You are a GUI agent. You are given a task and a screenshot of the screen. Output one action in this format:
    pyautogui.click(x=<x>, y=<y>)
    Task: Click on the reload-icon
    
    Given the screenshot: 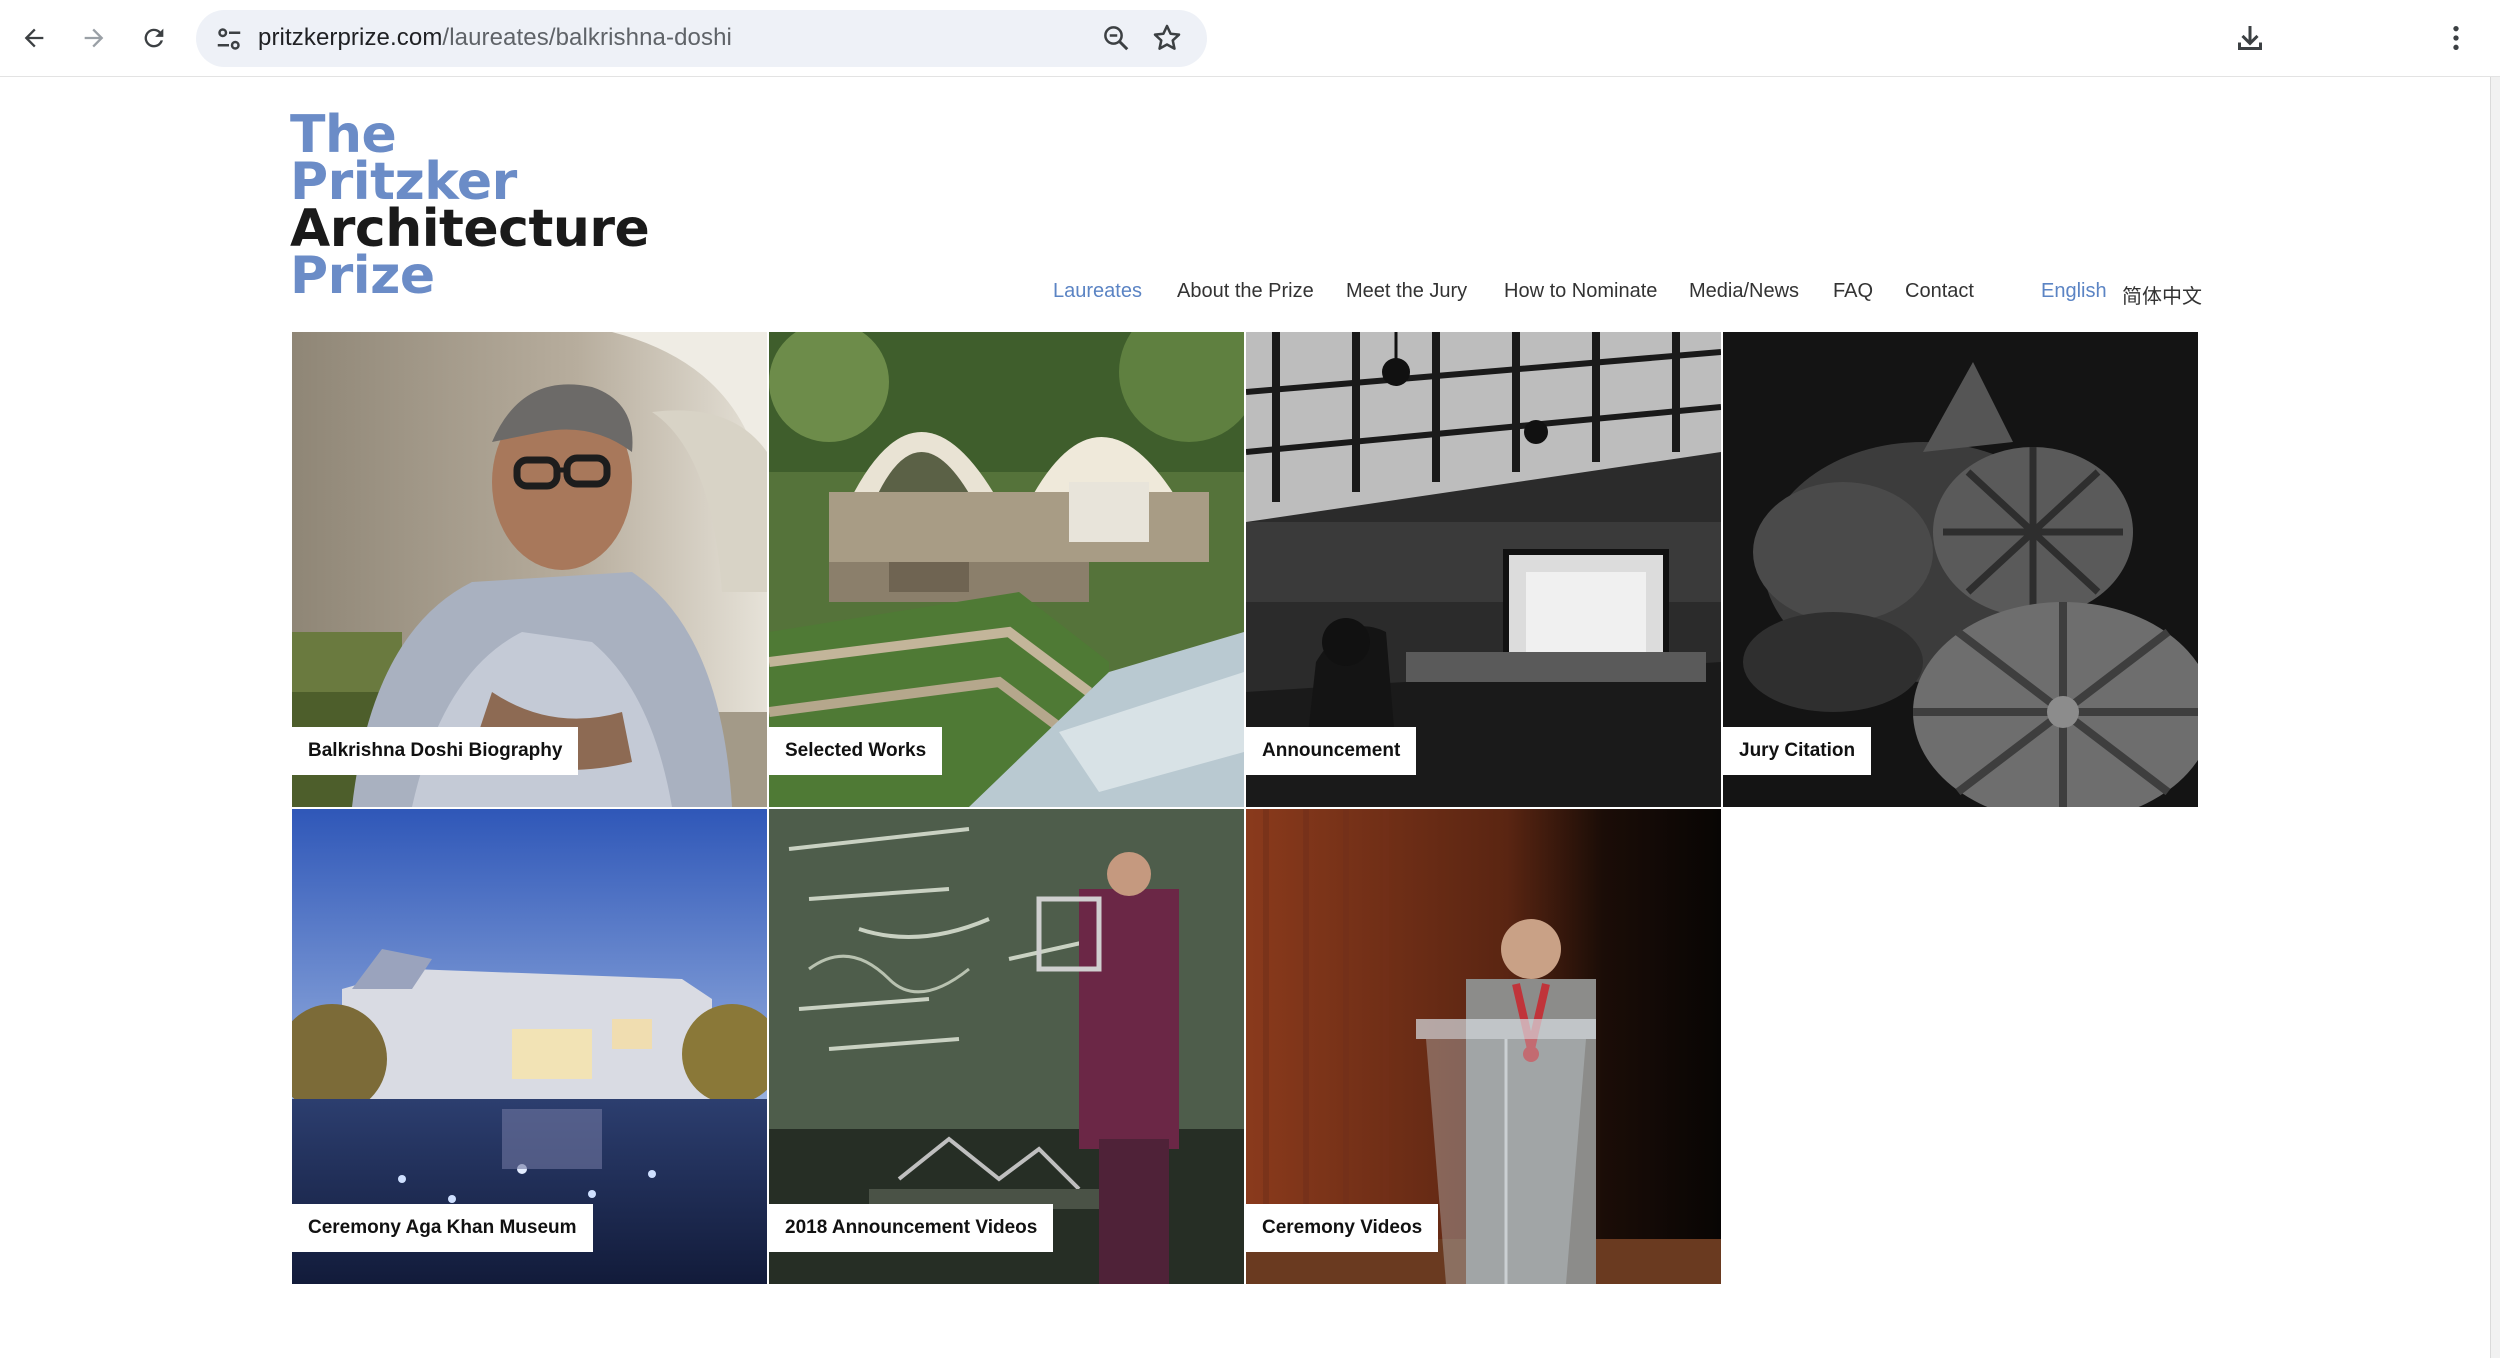 What is the action you would take?
    pyautogui.click(x=154, y=38)
    